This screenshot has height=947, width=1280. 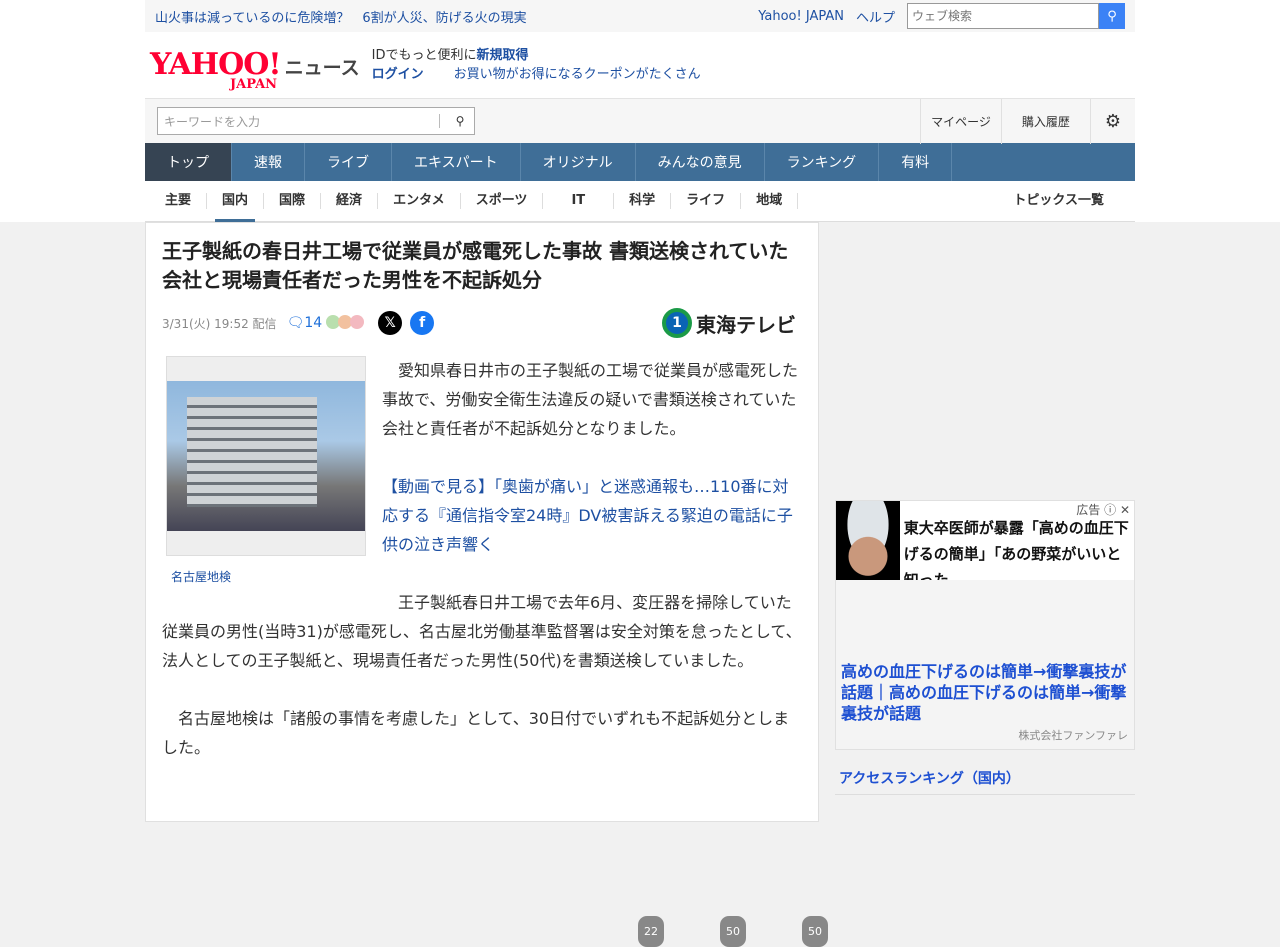 I want to click on comment-number: 14, so click(x=313, y=323).